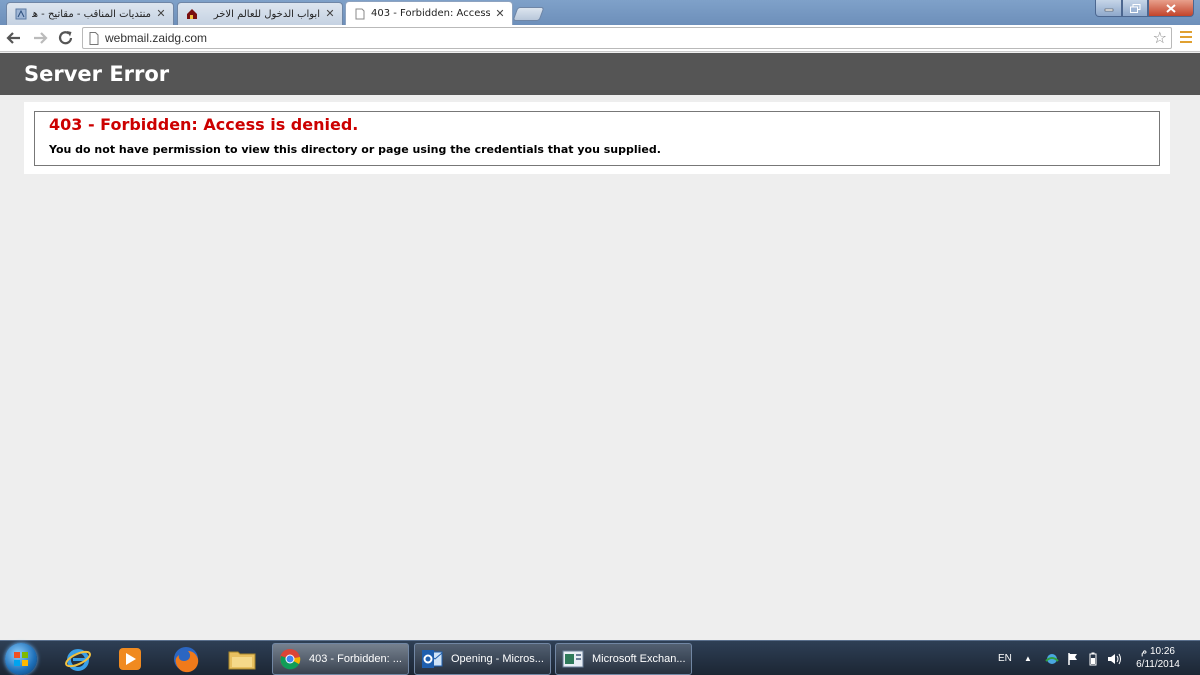  What do you see at coordinates (1157, 651) in the screenshot?
I see `clock-time: 10:26 م` at bounding box center [1157, 651].